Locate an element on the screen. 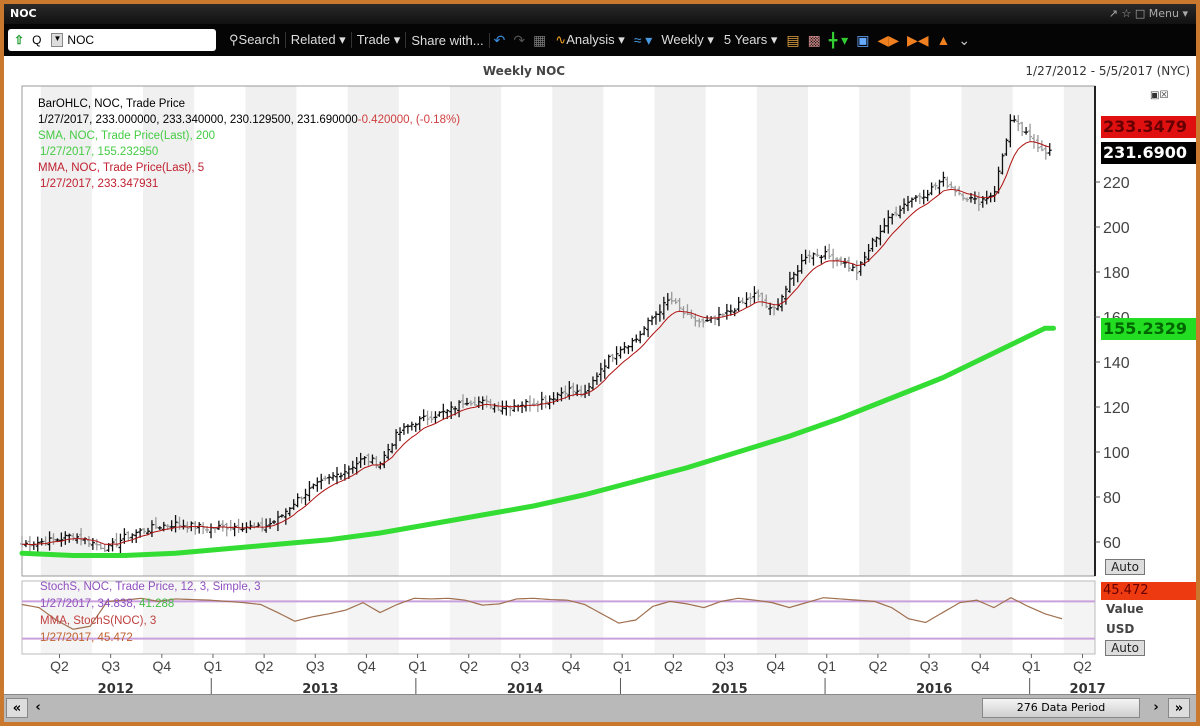 Image resolution: width=1200 pixels, height=726 pixels. compare-icon: ▩ is located at coordinates (814, 40).